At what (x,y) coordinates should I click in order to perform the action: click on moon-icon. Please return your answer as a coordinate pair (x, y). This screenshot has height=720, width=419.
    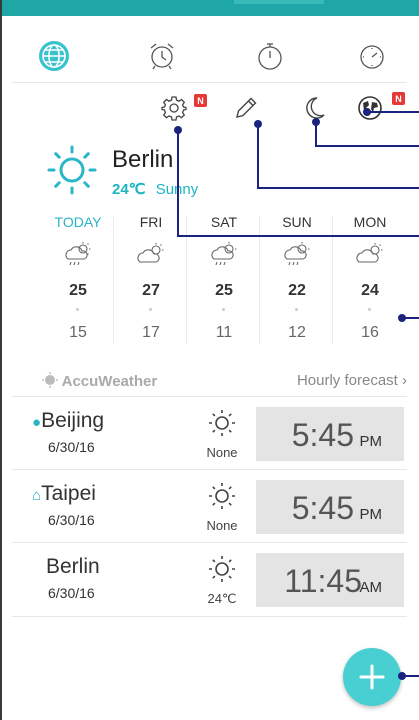
    Looking at the image, I should click on (315, 108).